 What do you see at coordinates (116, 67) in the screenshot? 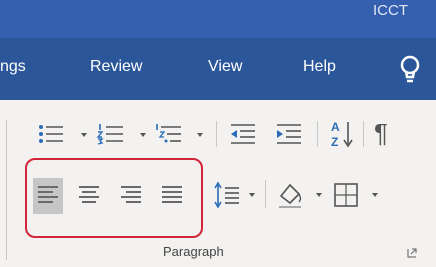
I see `tab-review: Review` at bounding box center [116, 67].